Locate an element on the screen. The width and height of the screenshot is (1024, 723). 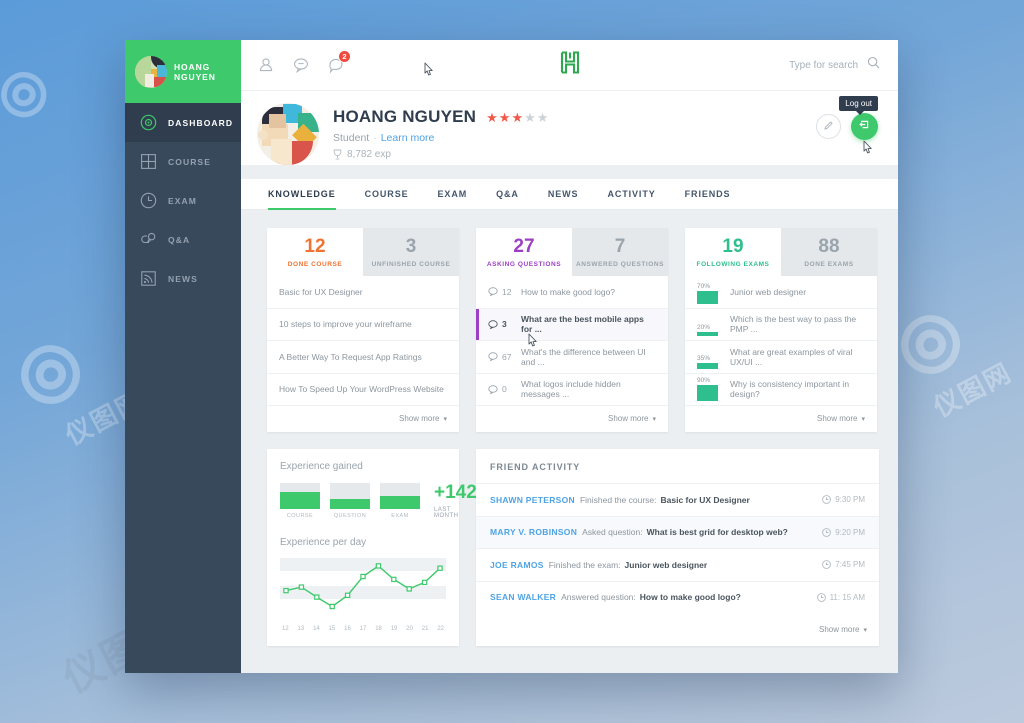
course-show-more-button: Show more ▾ is located at coordinates (363, 419).